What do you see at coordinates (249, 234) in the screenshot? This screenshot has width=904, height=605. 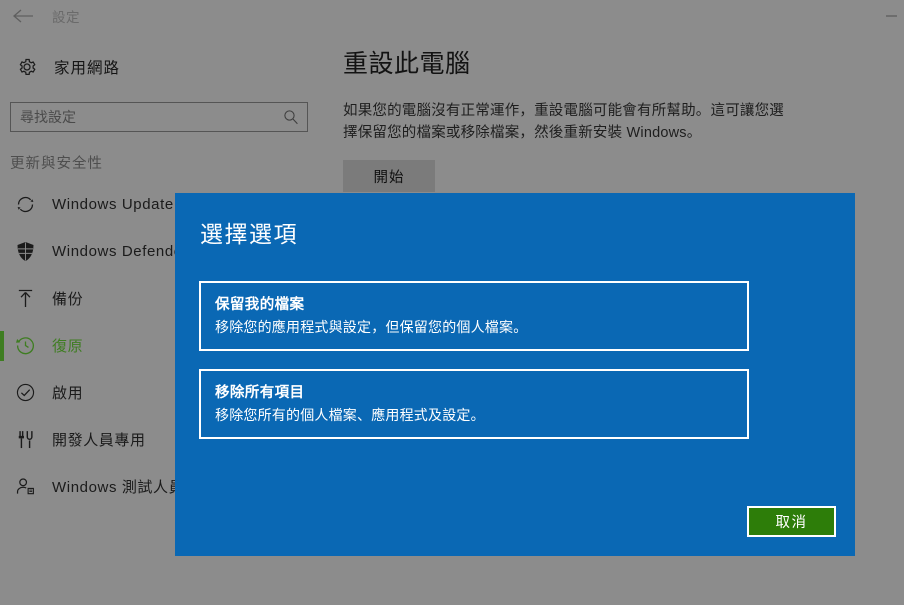 I see `dialog-title: 選擇選項` at bounding box center [249, 234].